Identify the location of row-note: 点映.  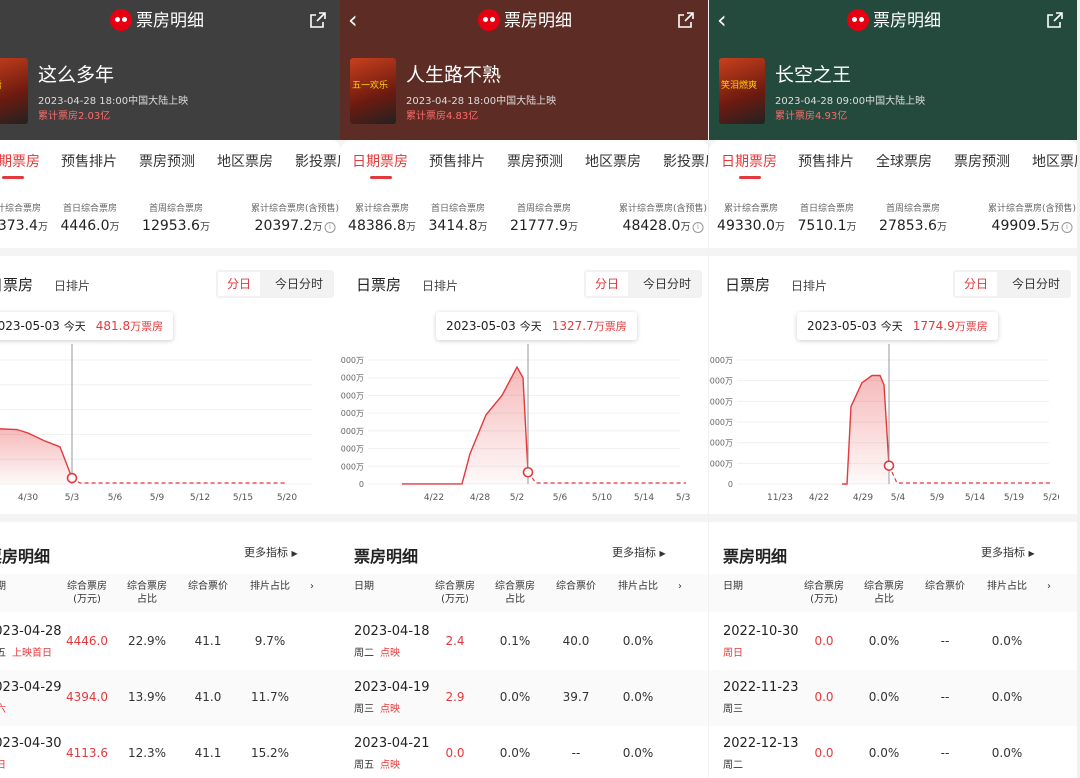
(390, 765).